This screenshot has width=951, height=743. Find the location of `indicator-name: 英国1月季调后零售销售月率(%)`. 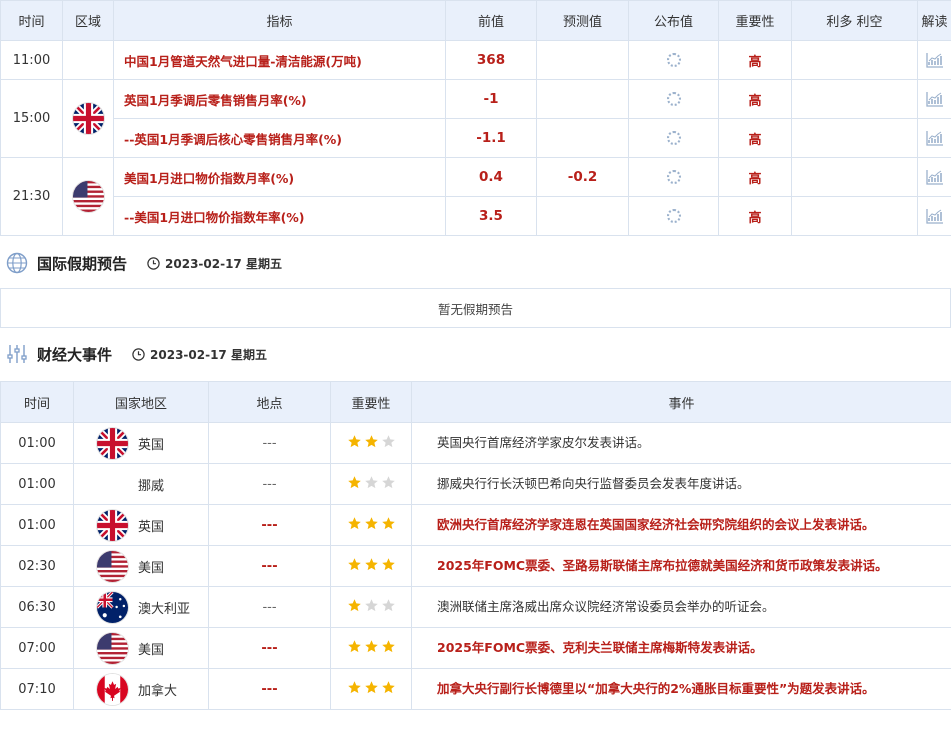

indicator-name: 英国1月季调后零售销售月率(%) is located at coordinates (279, 99).